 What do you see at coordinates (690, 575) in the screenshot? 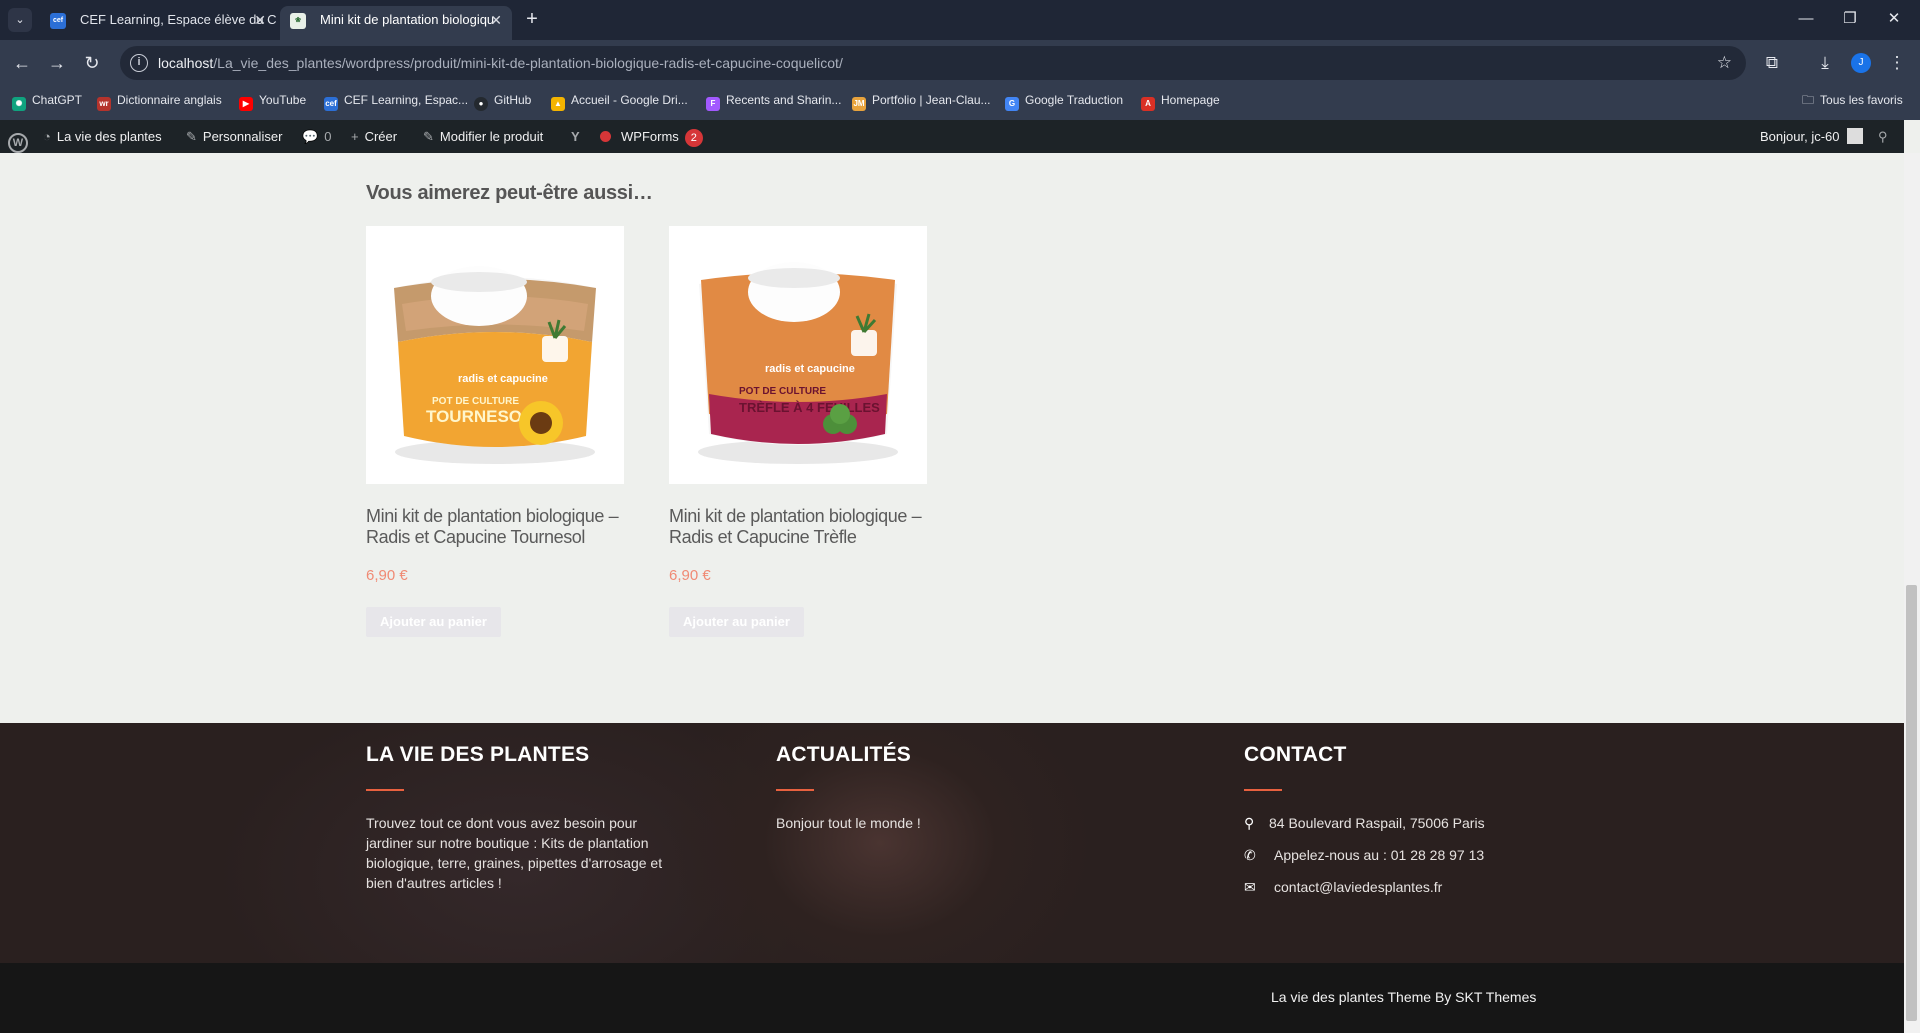
I see `product-price: 6,90 €` at bounding box center [690, 575].